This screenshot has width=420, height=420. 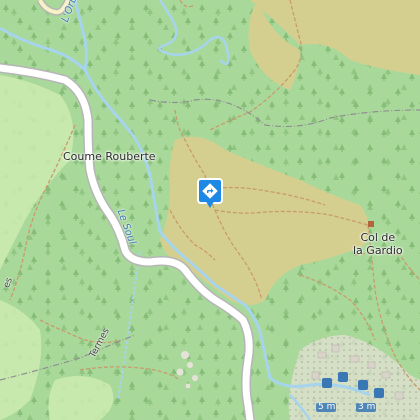 I want to click on directions-diamond-icon, so click(x=210, y=191).